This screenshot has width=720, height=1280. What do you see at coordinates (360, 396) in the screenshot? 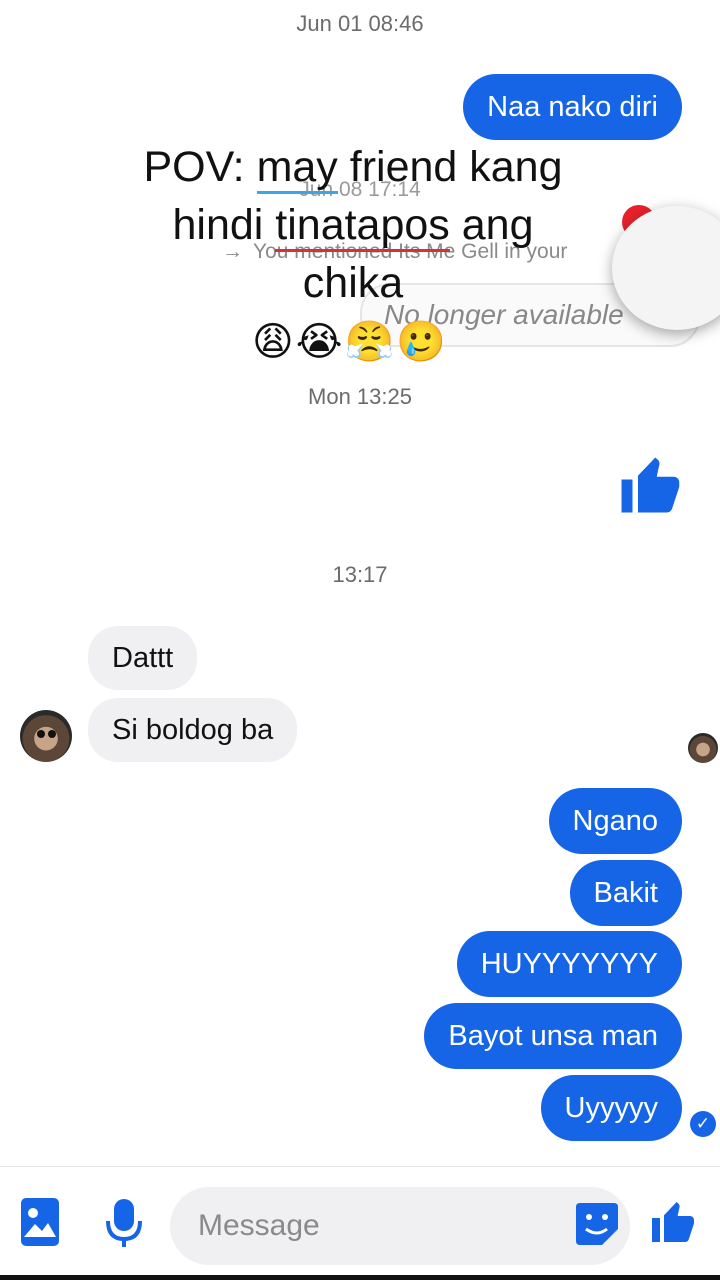
I see `timestamp-second: Mon 13:25` at bounding box center [360, 396].